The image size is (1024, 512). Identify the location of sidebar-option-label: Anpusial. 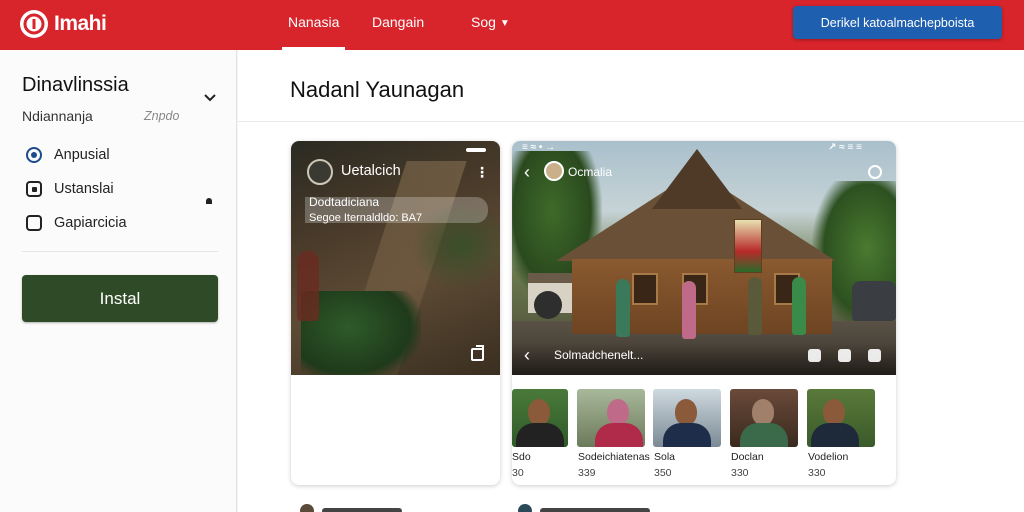
(82, 155).